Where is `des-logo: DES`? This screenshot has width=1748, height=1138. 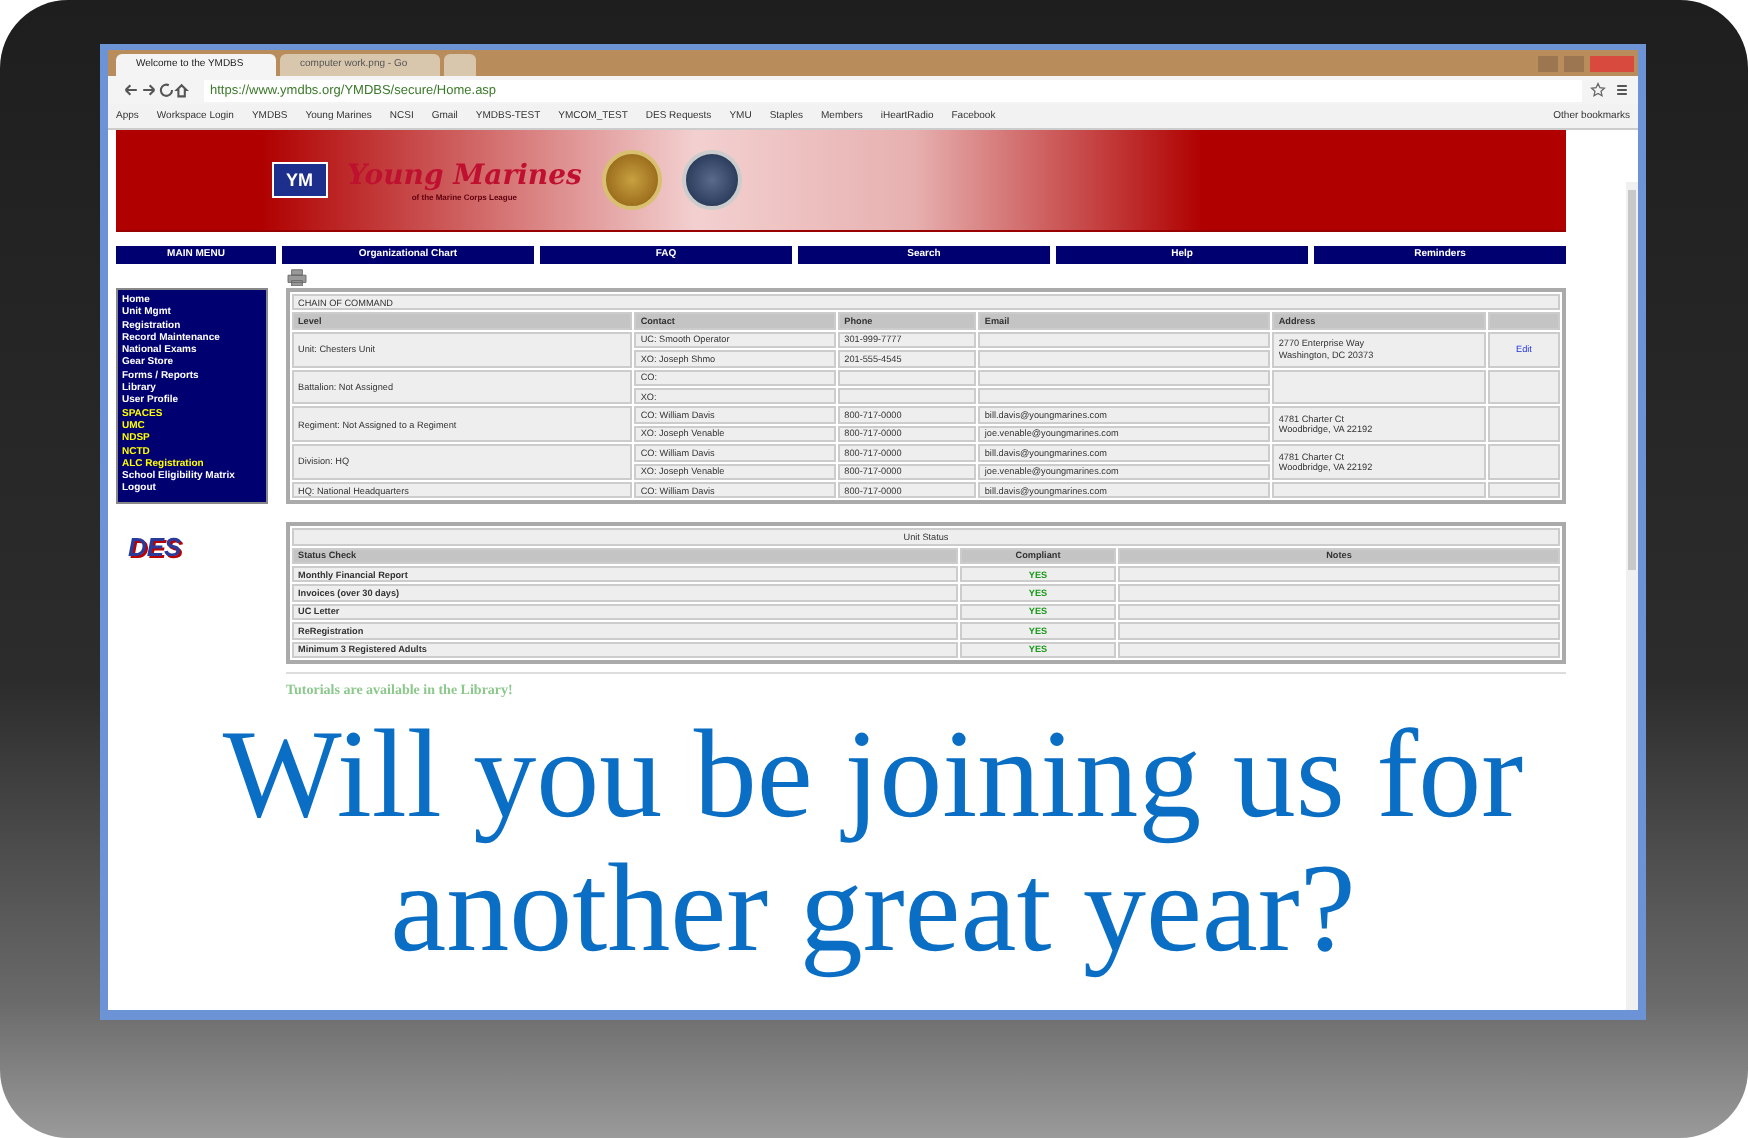
des-logo: DES is located at coordinates (155, 546).